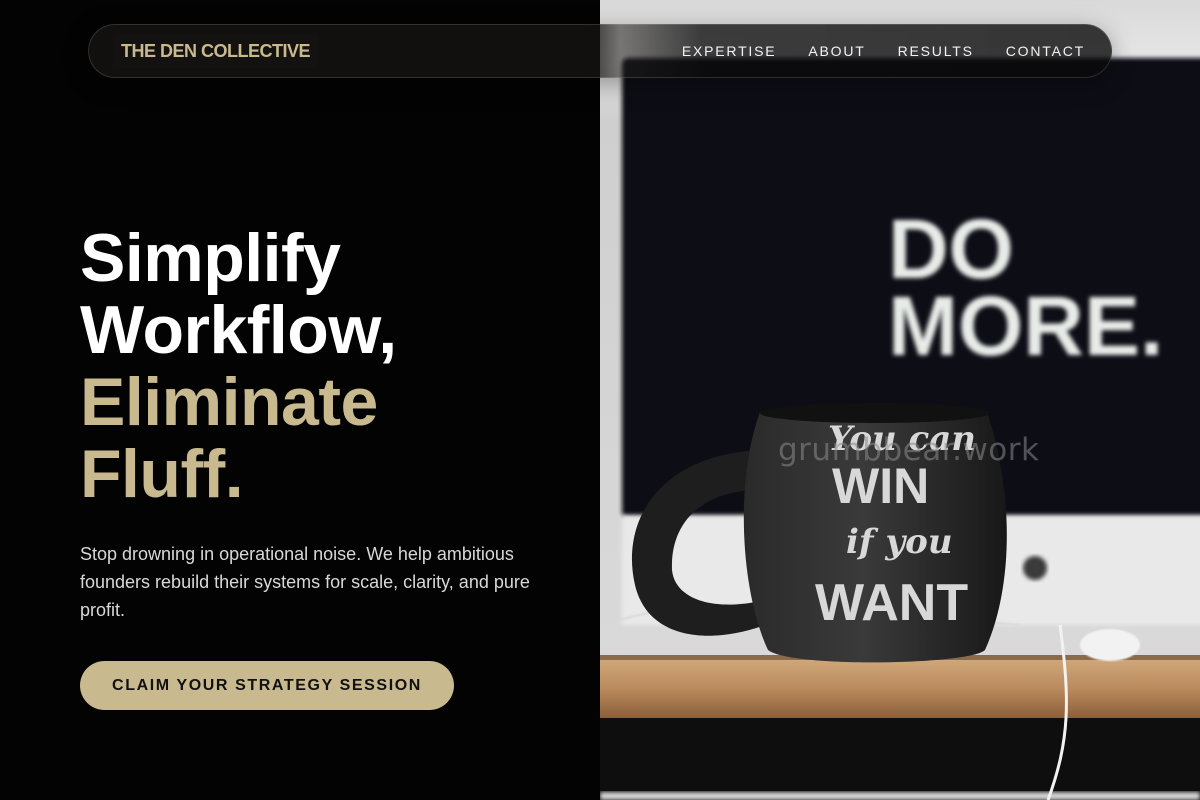 Image resolution: width=1200 pixels, height=800 pixels. What do you see at coordinates (238, 330) in the screenshot?
I see `headline-line-2: Workflow,` at bounding box center [238, 330].